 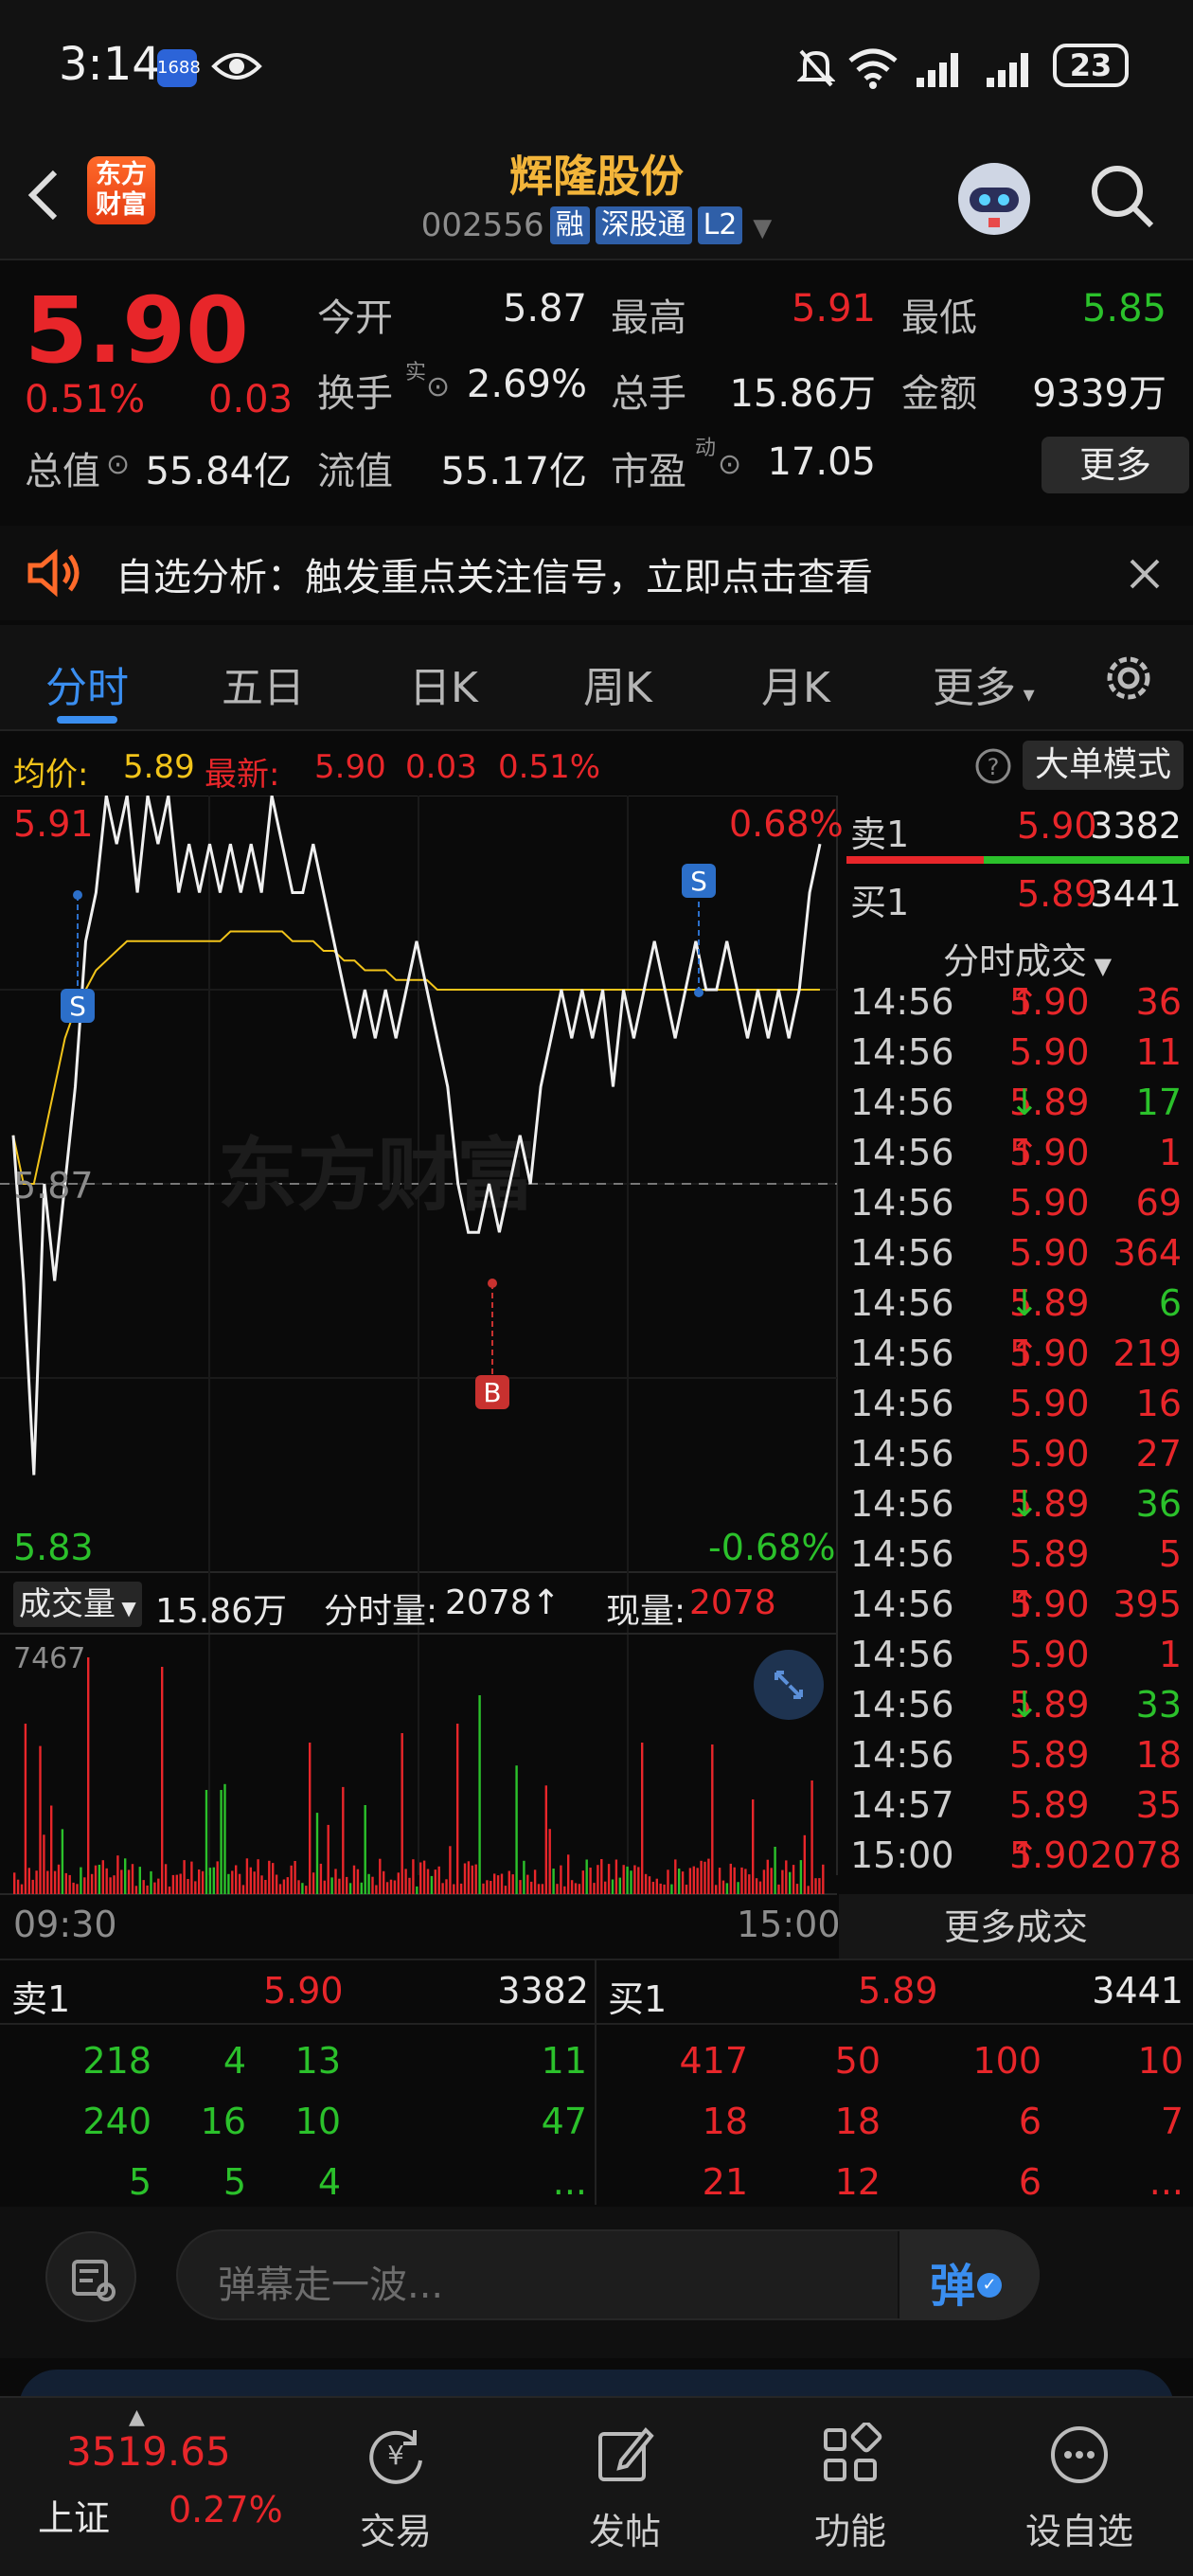 What do you see at coordinates (77, 1604) in the screenshot?
I see `volume-dropdown: 成交量 ▼` at bounding box center [77, 1604].